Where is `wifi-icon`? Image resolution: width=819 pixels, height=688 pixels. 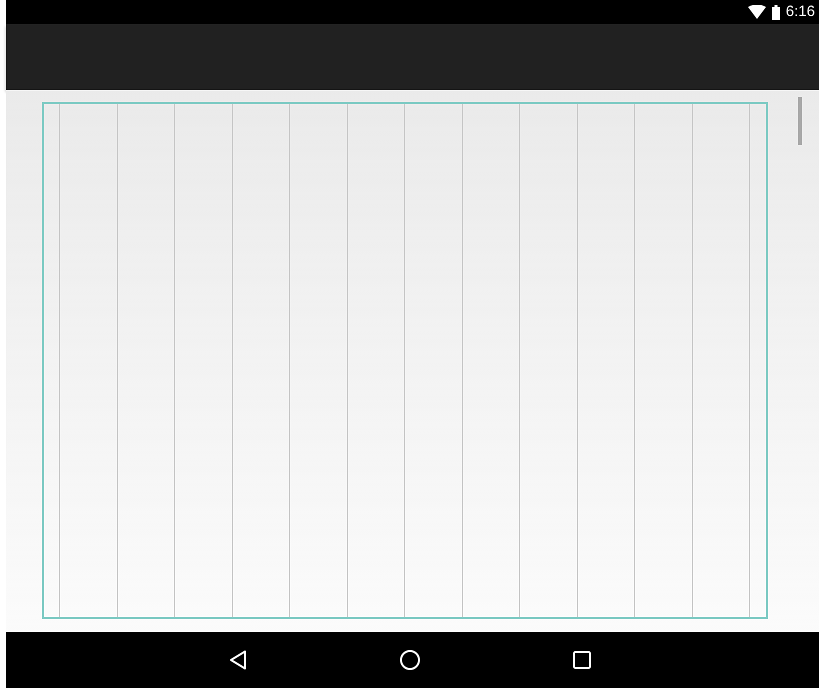
wifi-icon is located at coordinates (757, 12).